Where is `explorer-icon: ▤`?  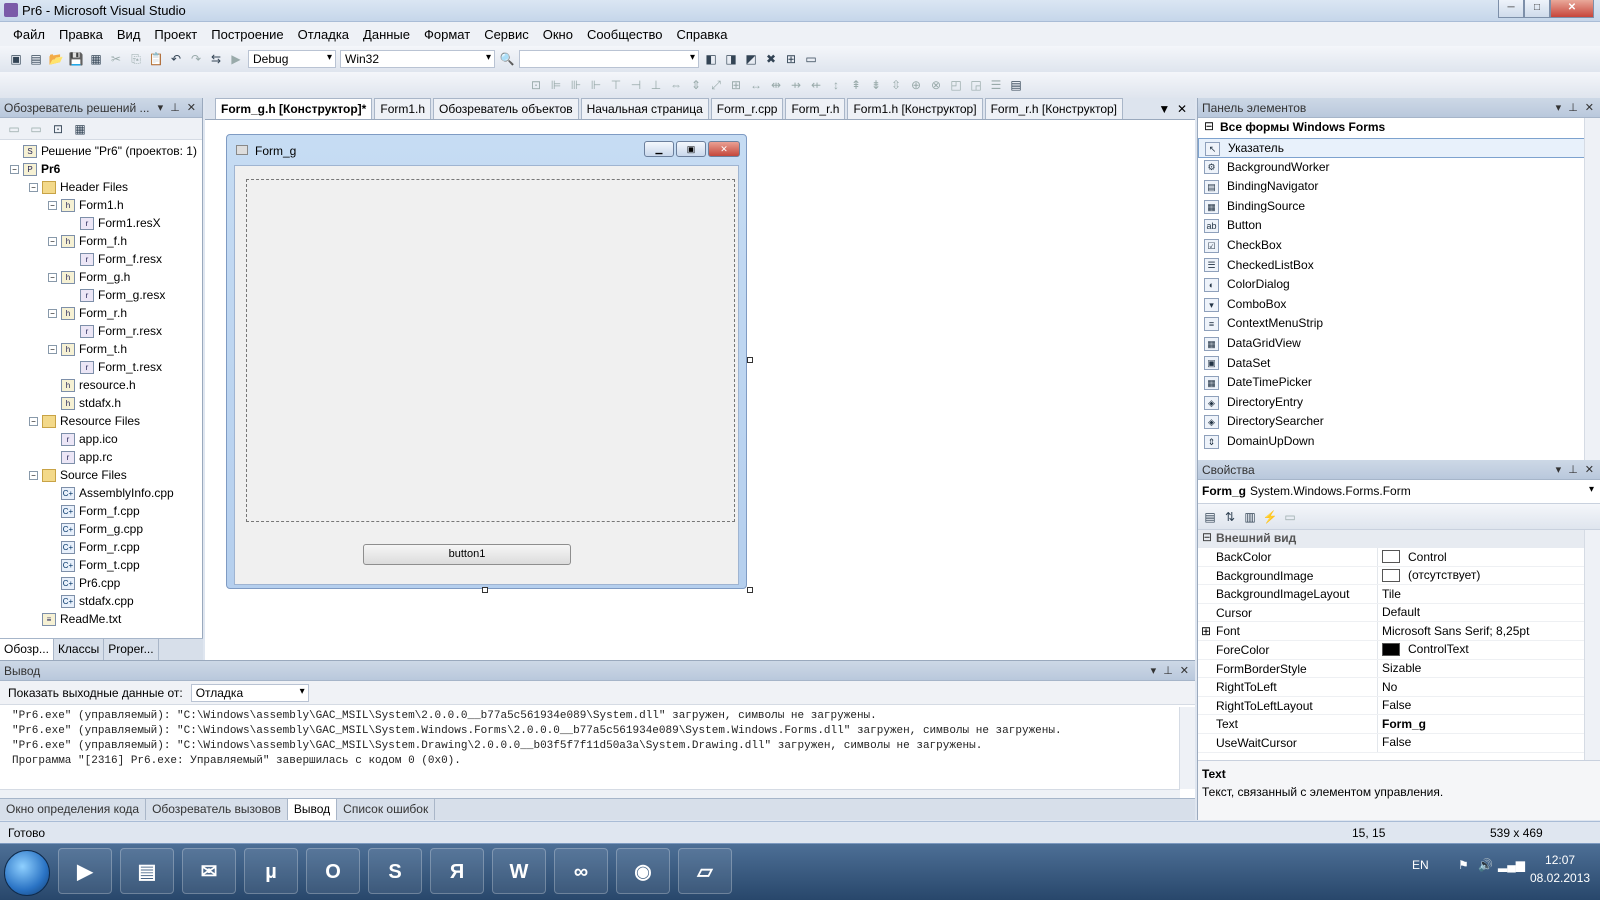
explorer-icon: ▤ is located at coordinates (147, 871).